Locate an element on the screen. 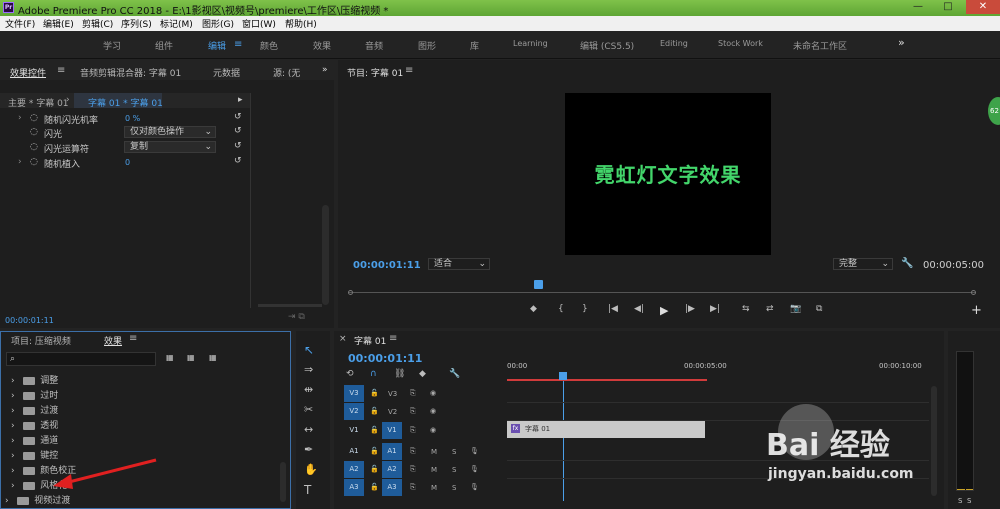  workspace-more-icon: » is located at coordinates (901, 42).